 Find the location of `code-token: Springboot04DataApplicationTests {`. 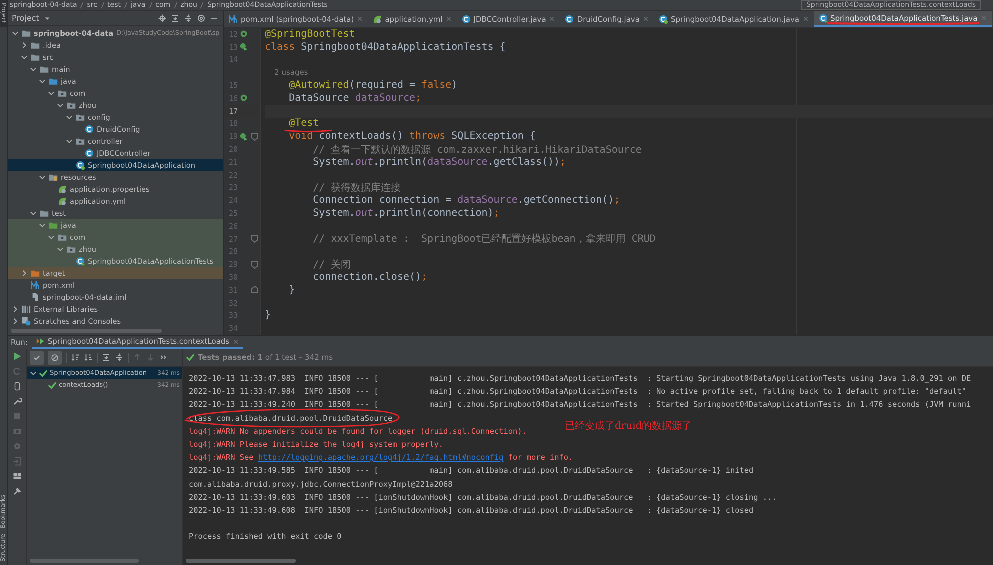

code-token: Springboot04DataApplicationTests { is located at coordinates (403, 47).